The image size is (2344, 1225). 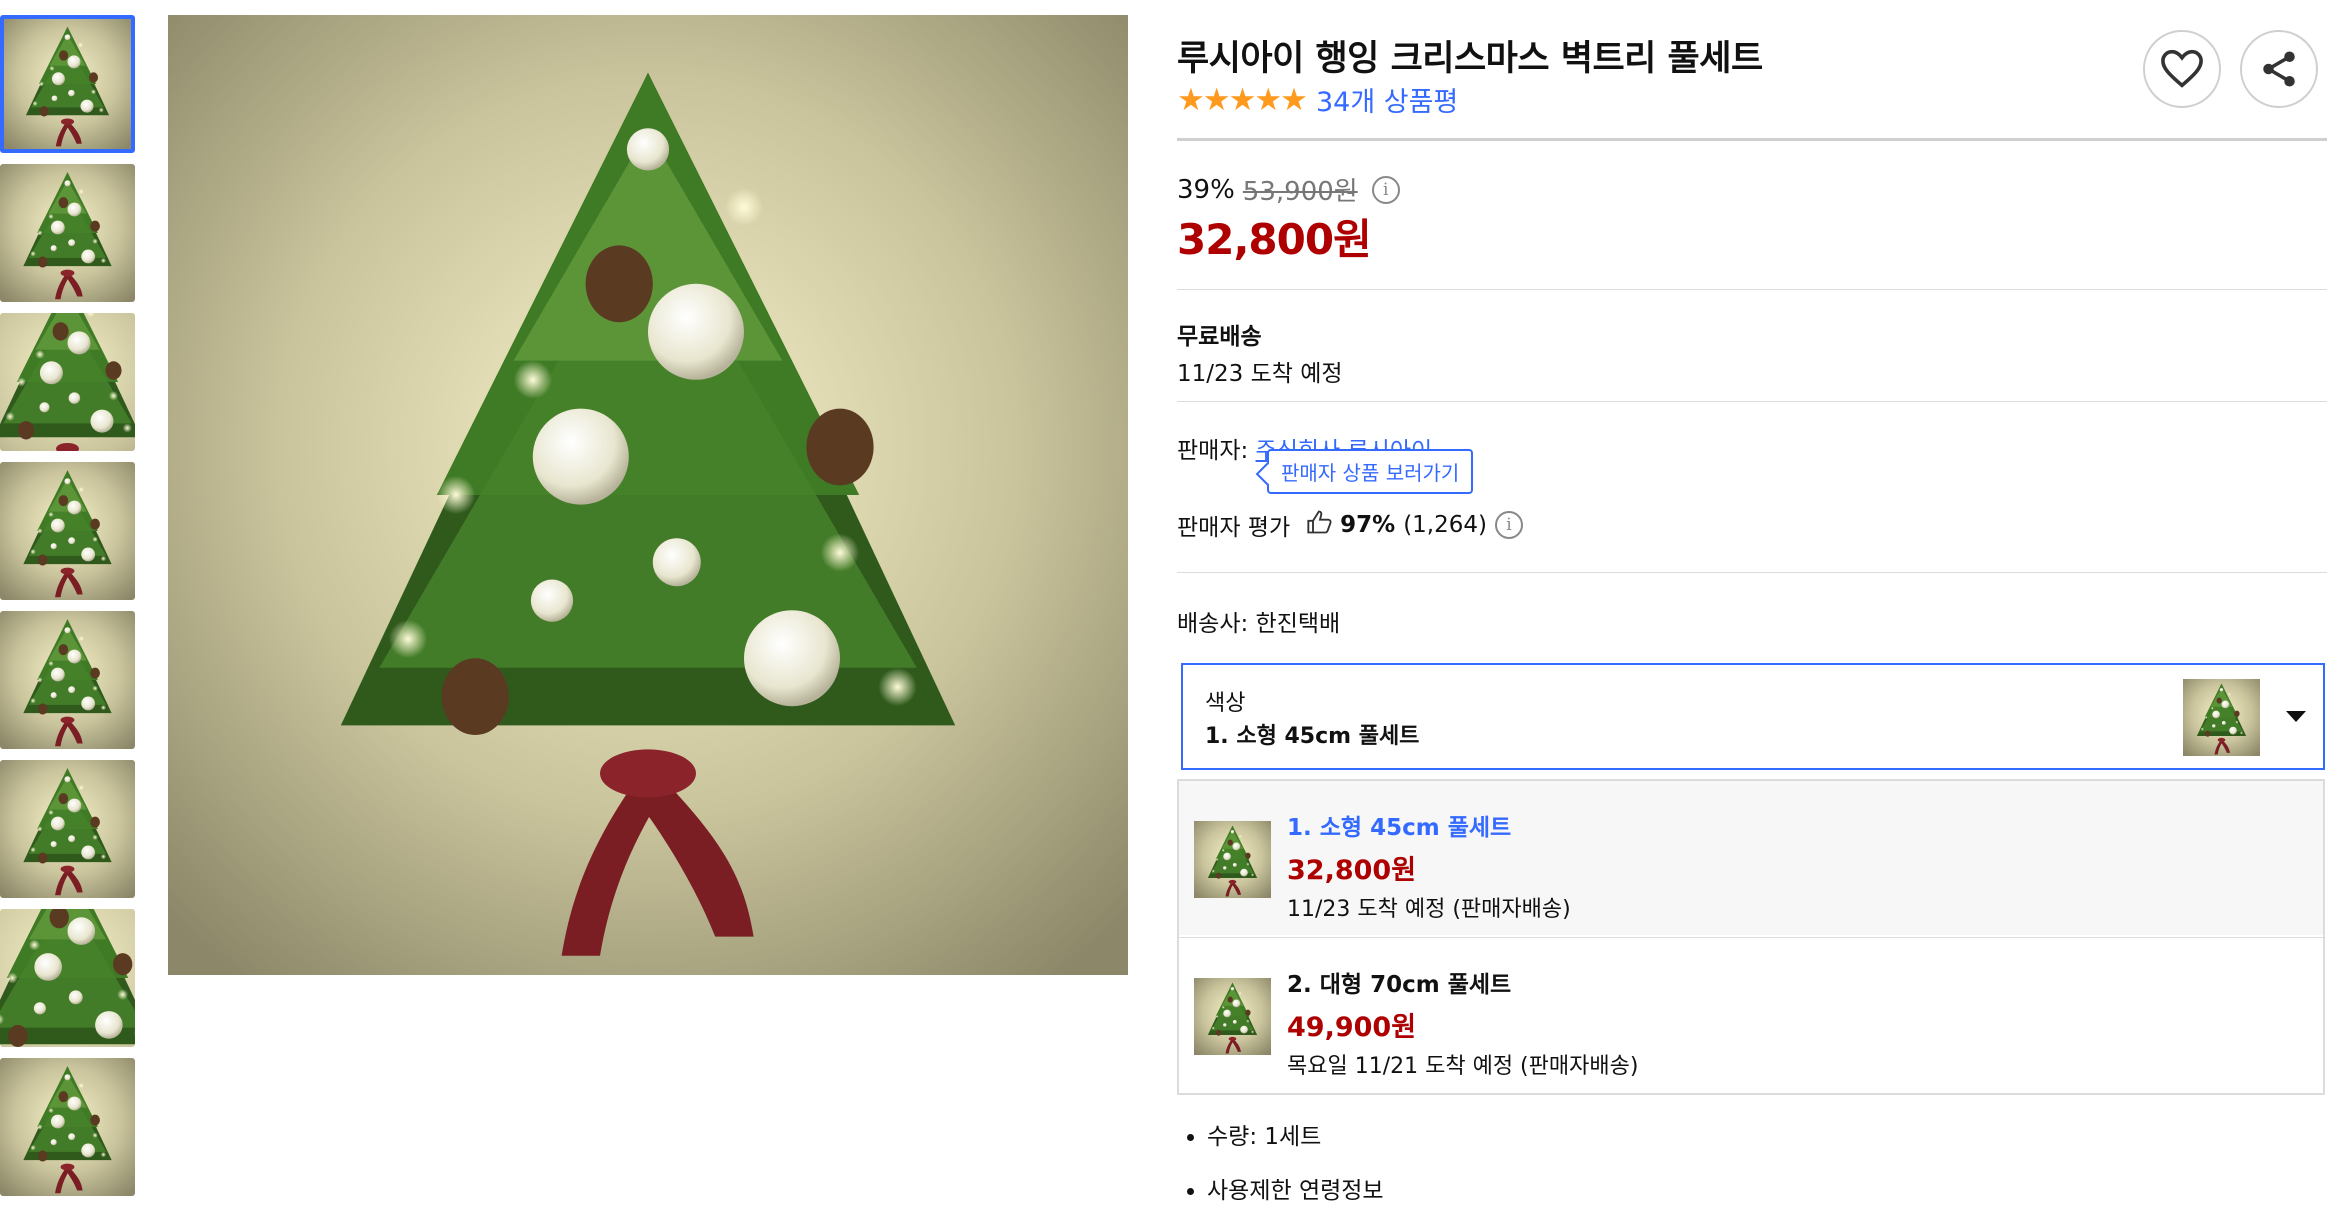 What do you see at coordinates (1368, 525) in the screenshot?
I see `seller-rating-percent: 97%` at bounding box center [1368, 525].